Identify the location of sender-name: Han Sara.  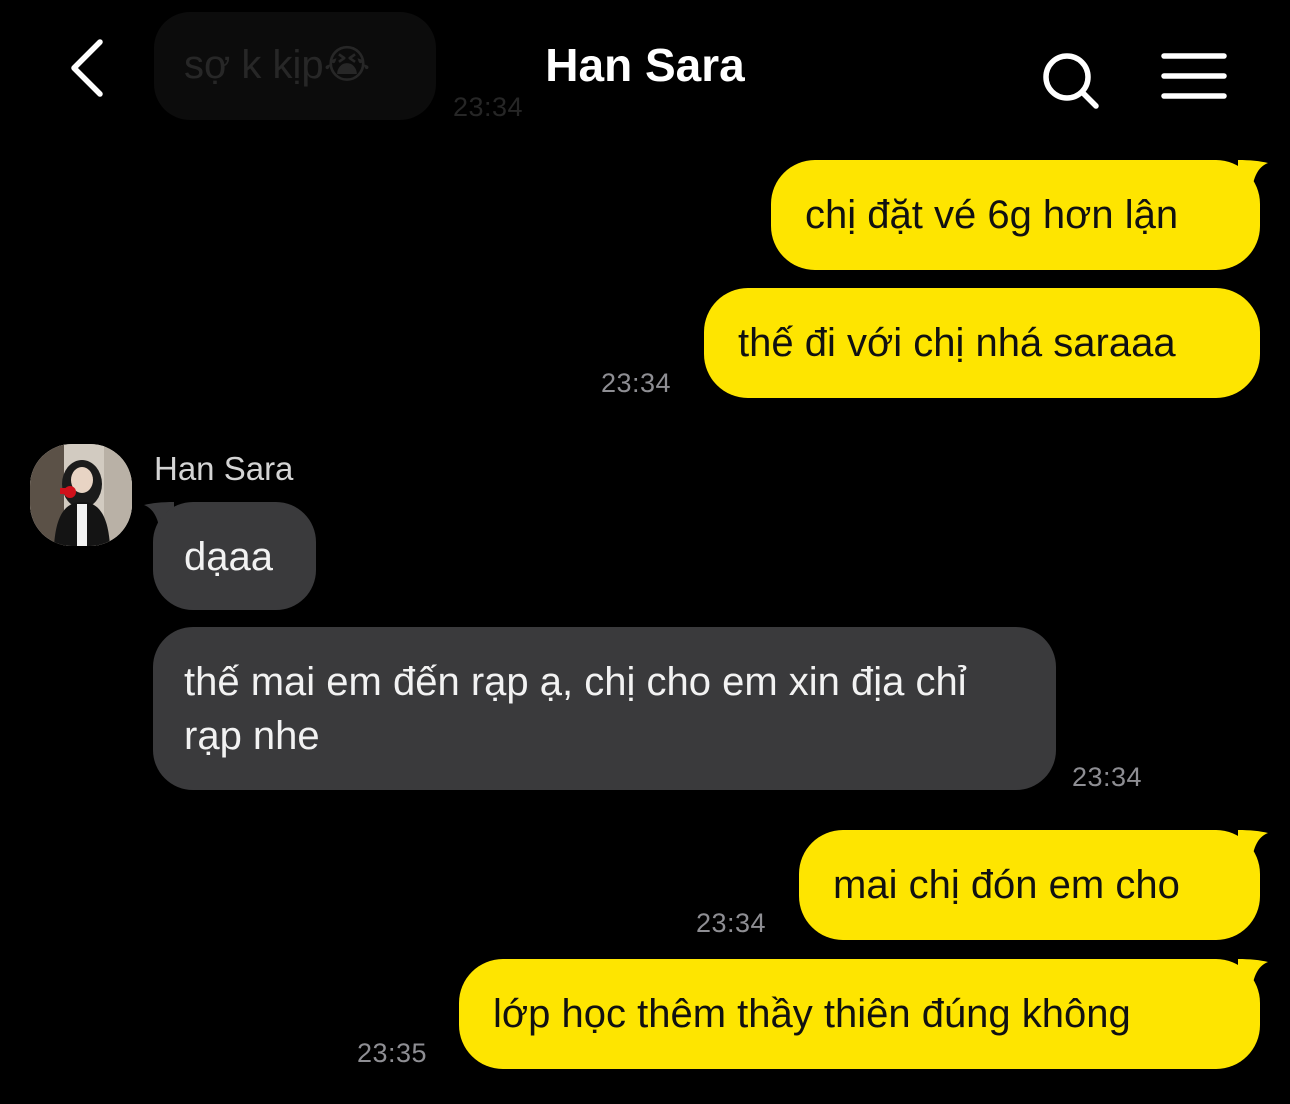
(224, 468).